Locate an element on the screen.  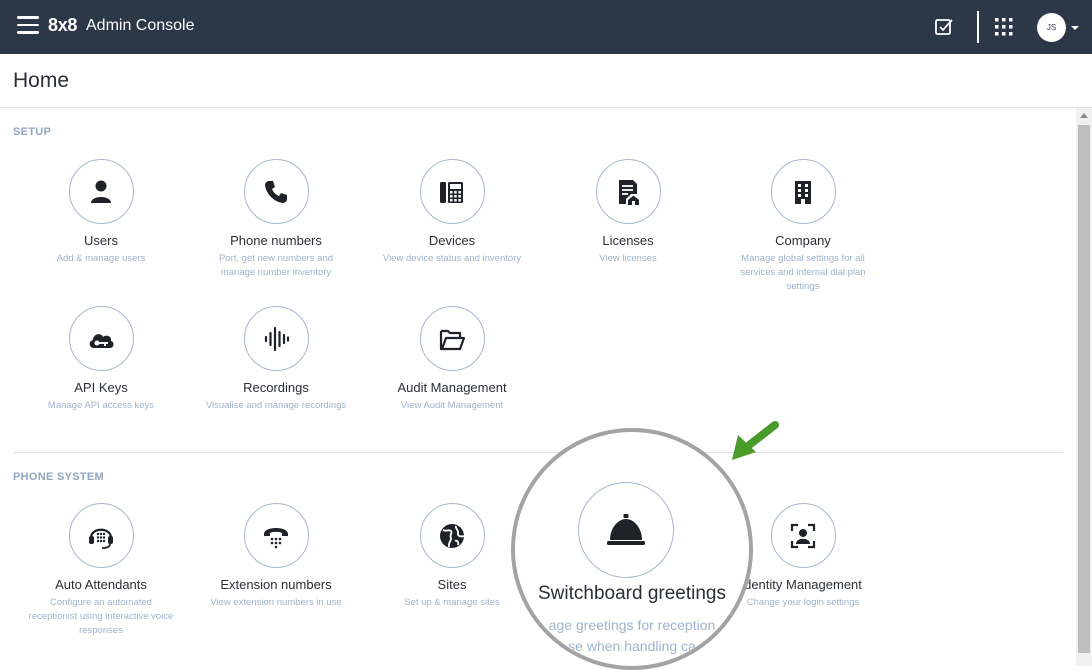
tile-label: Auto Attendants is located at coordinates (101, 584).